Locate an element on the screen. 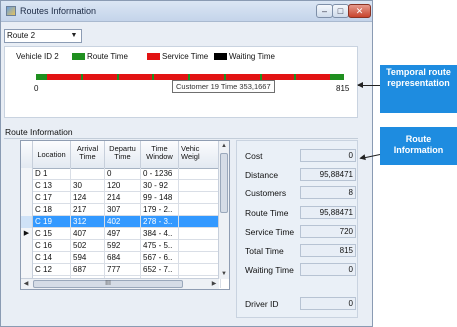 This screenshot has width=457, height=327. cell-arrival-time: 502 is located at coordinates (88, 246).